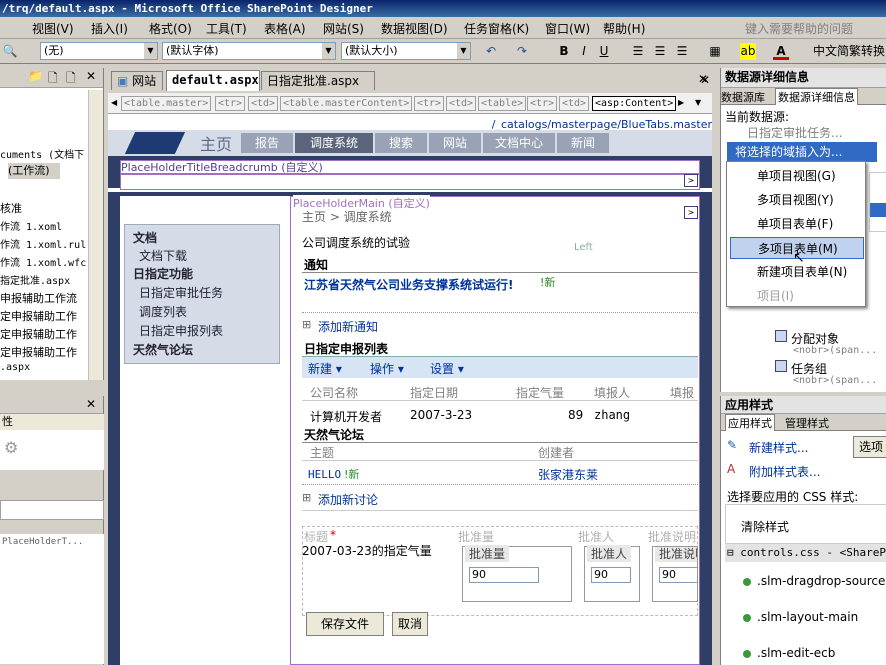  Describe the element at coordinates (869, 447) in the screenshot. I see `options-button: 选项` at that location.